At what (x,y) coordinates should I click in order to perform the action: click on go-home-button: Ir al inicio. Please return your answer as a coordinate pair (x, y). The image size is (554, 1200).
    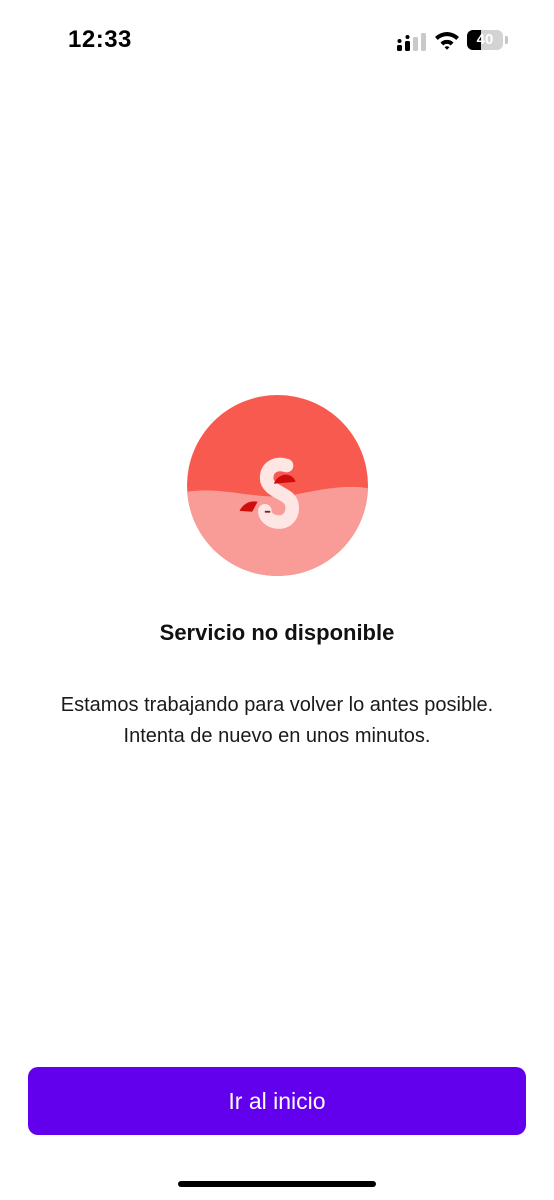
    Looking at the image, I should click on (277, 1101).